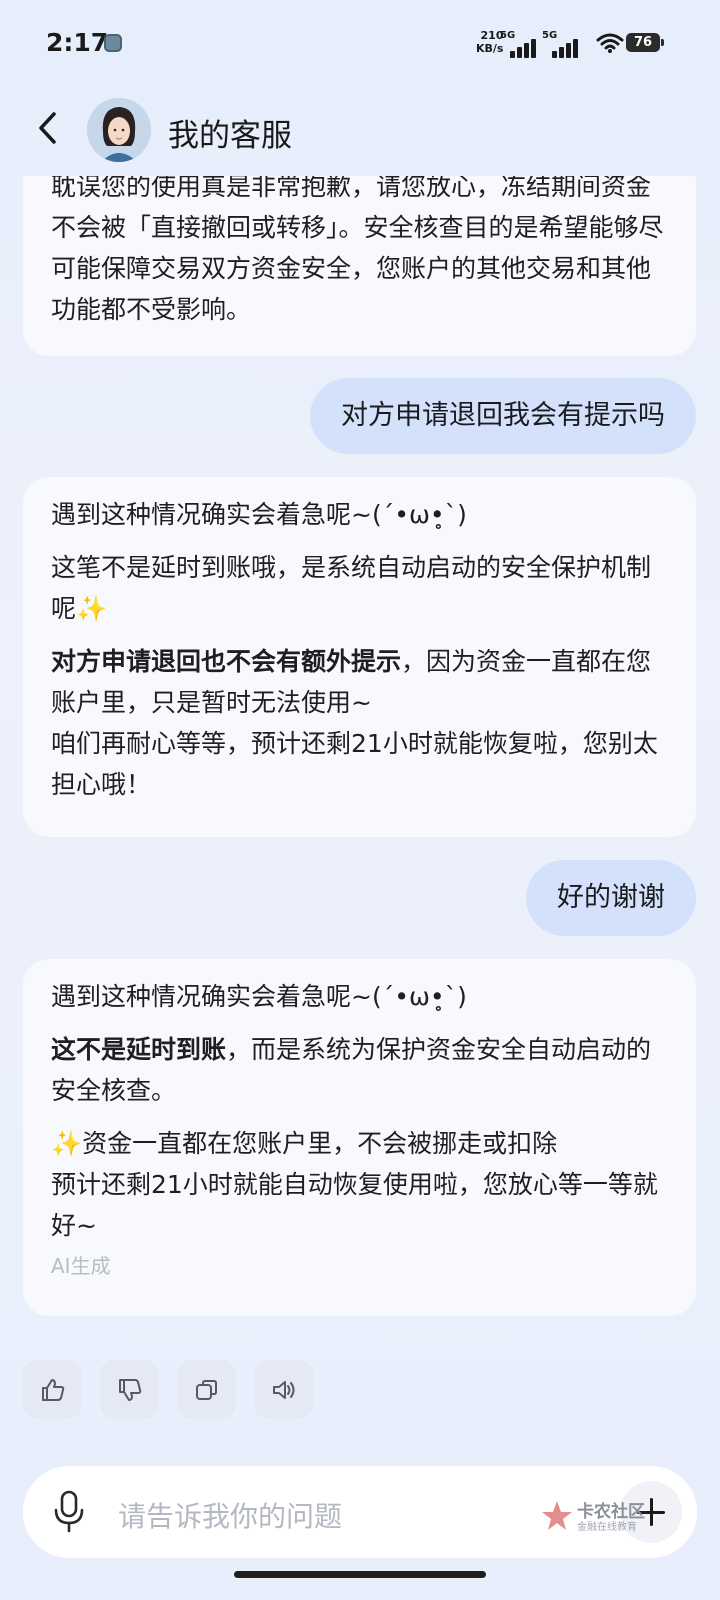 Image resolution: width=720 pixels, height=1600 pixels. I want to click on chevron-left-icon, so click(47, 128).